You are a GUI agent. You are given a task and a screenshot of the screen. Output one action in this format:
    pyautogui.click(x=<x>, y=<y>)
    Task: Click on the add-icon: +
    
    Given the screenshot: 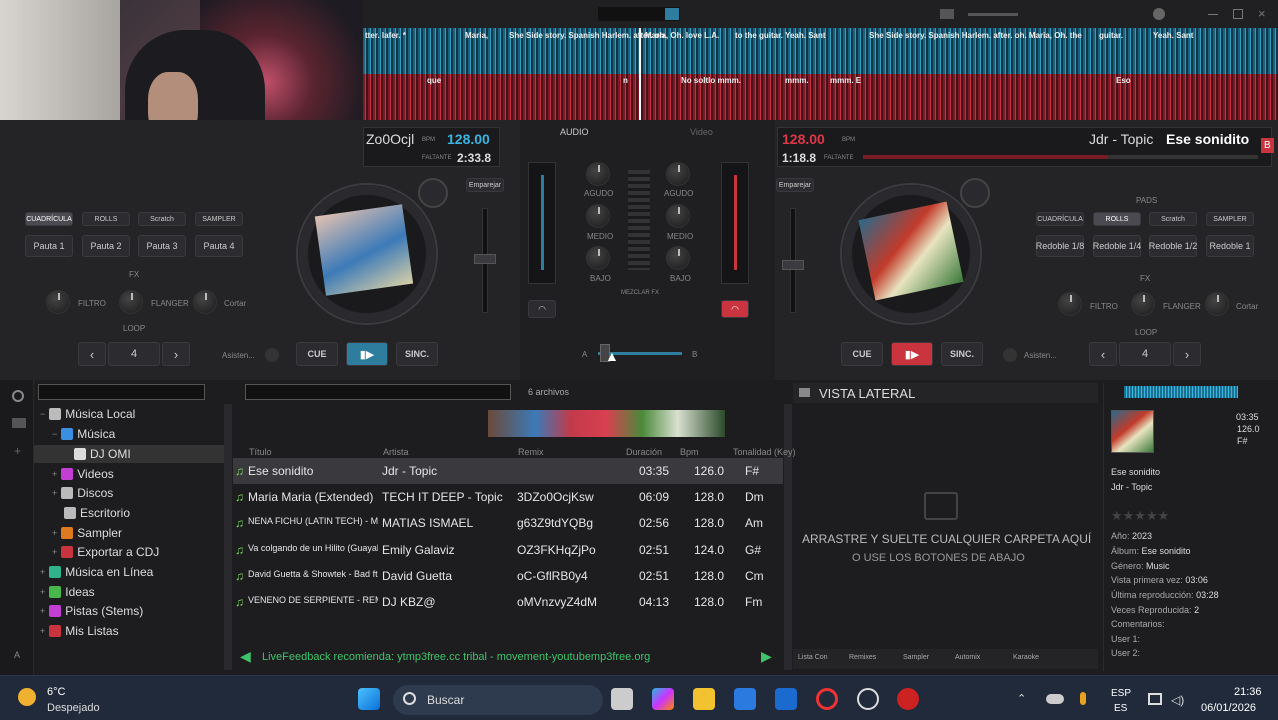 What is the action you would take?
    pyautogui.click(x=17, y=451)
    